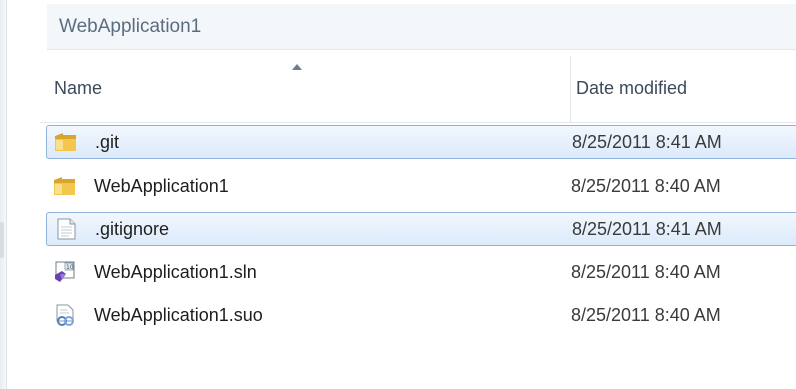 The image size is (796, 389). What do you see at coordinates (2, 240) in the screenshot?
I see `pane-splitter-handle` at bounding box center [2, 240].